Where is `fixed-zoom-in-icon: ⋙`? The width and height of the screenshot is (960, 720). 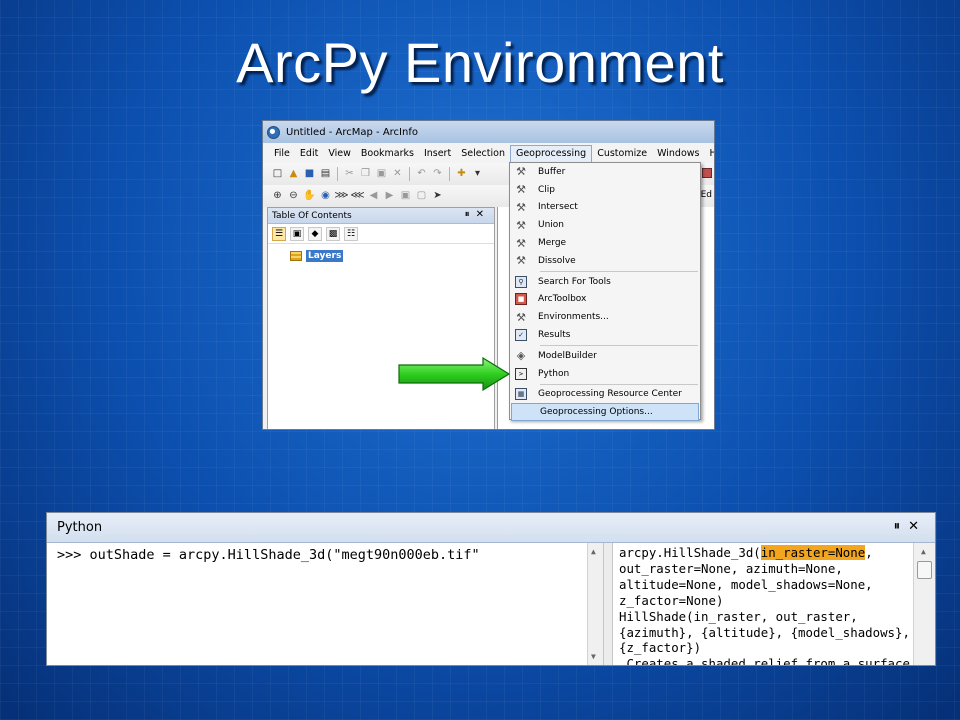 fixed-zoom-in-icon: ⋙ is located at coordinates (341, 196).